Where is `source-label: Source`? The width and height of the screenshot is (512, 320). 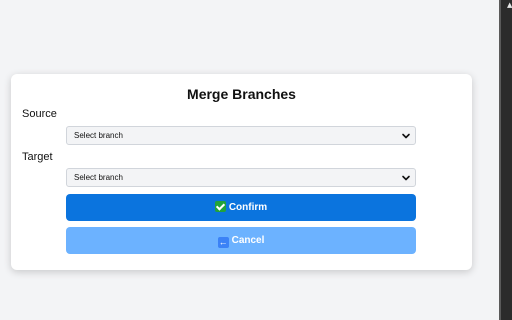
source-label: Source is located at coordinates (39, 114).